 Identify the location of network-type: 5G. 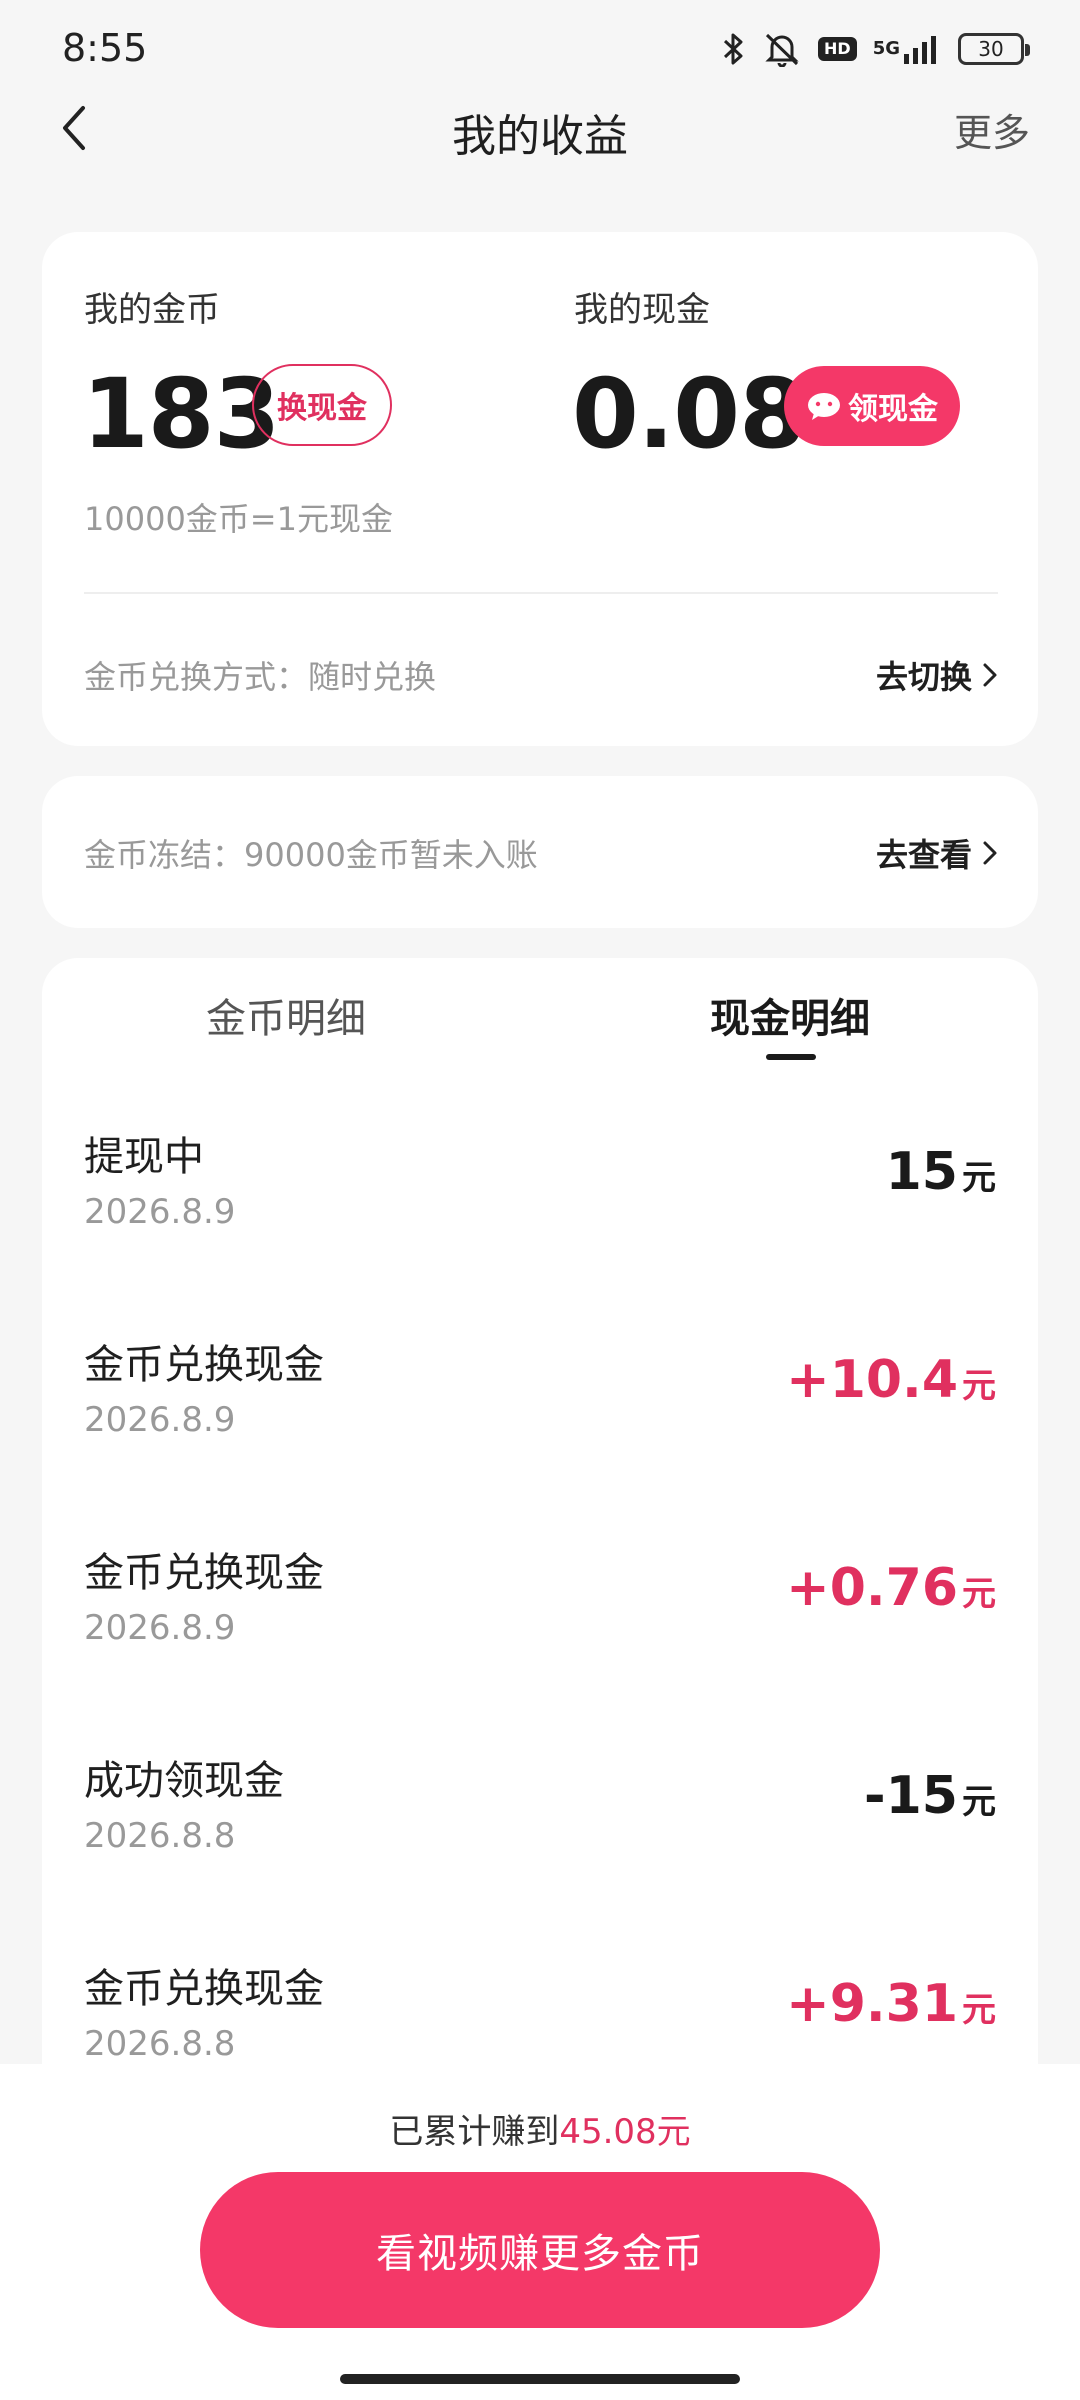
(886, 48).